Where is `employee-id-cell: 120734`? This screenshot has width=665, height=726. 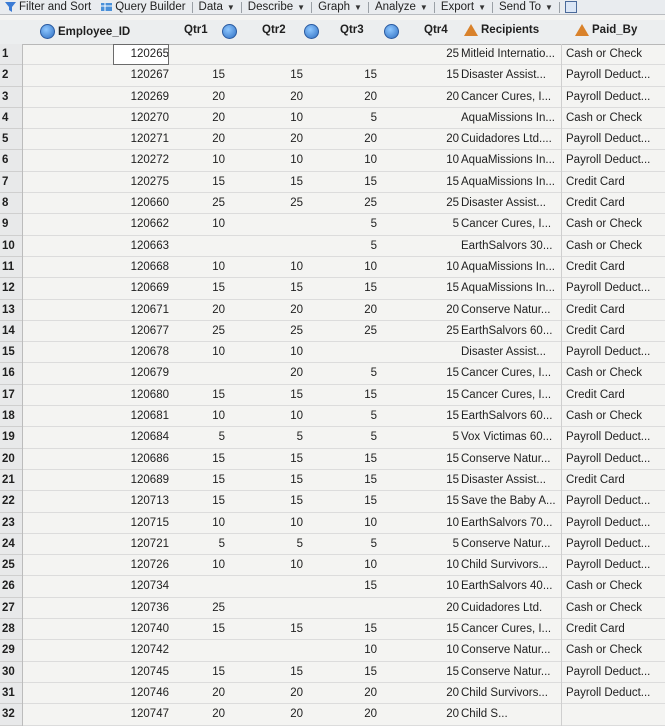 employee-id-cell: 120734 is located at coordinates (141, 586).